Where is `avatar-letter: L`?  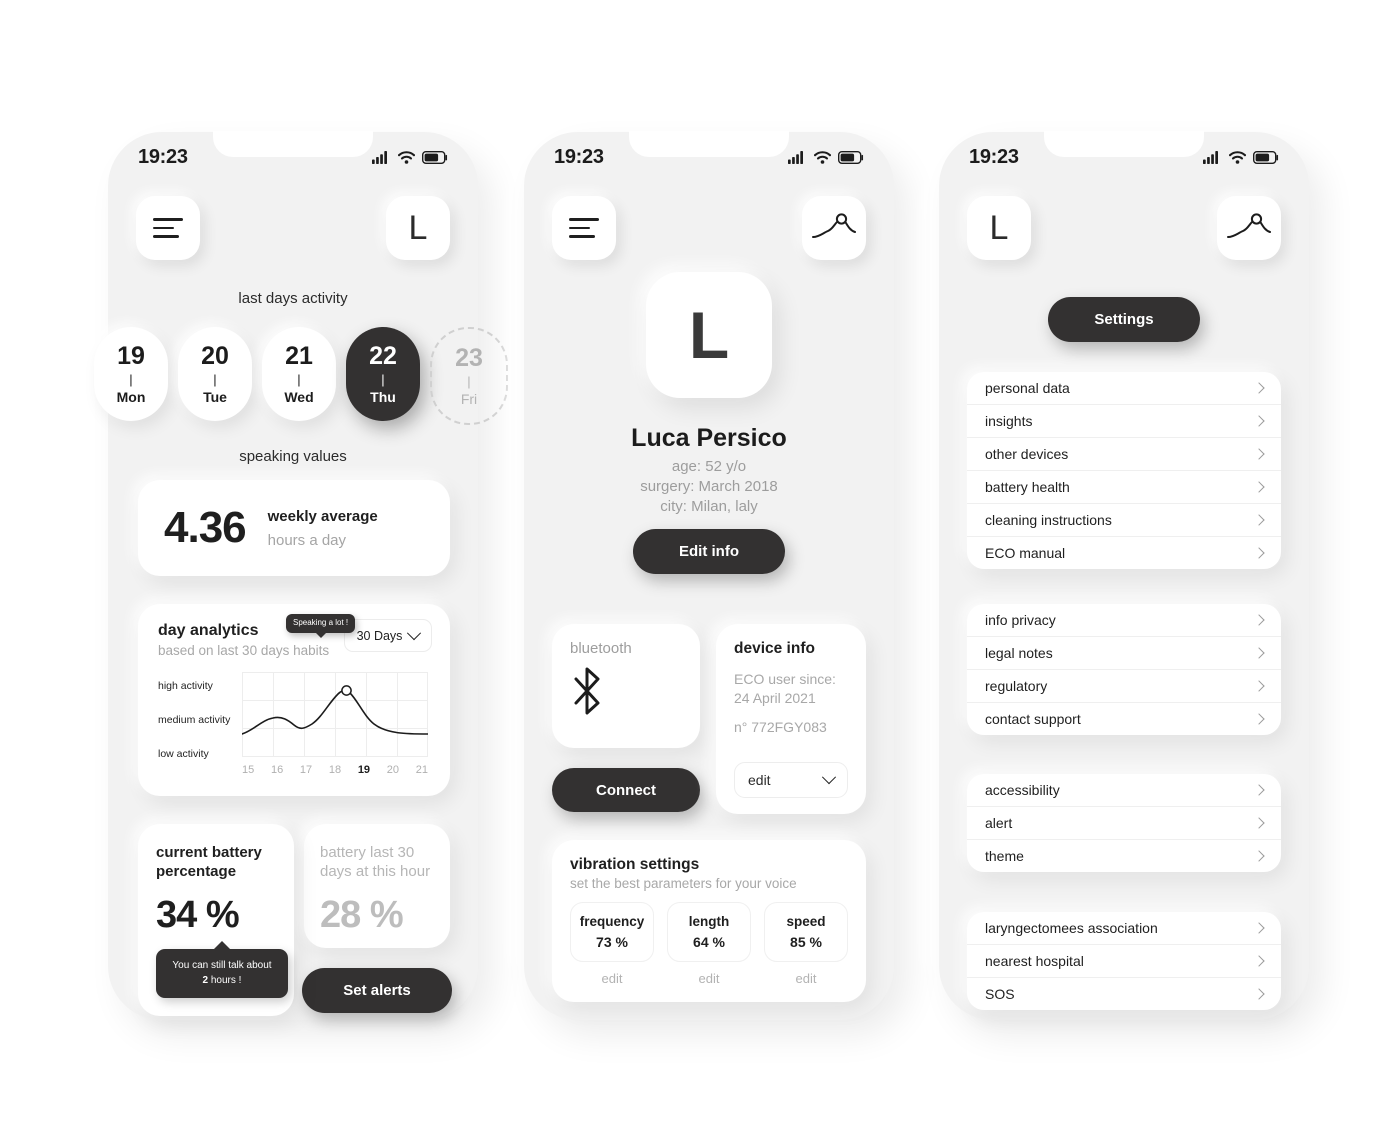 avatar-letter: L is located at coordinates (709, 335).